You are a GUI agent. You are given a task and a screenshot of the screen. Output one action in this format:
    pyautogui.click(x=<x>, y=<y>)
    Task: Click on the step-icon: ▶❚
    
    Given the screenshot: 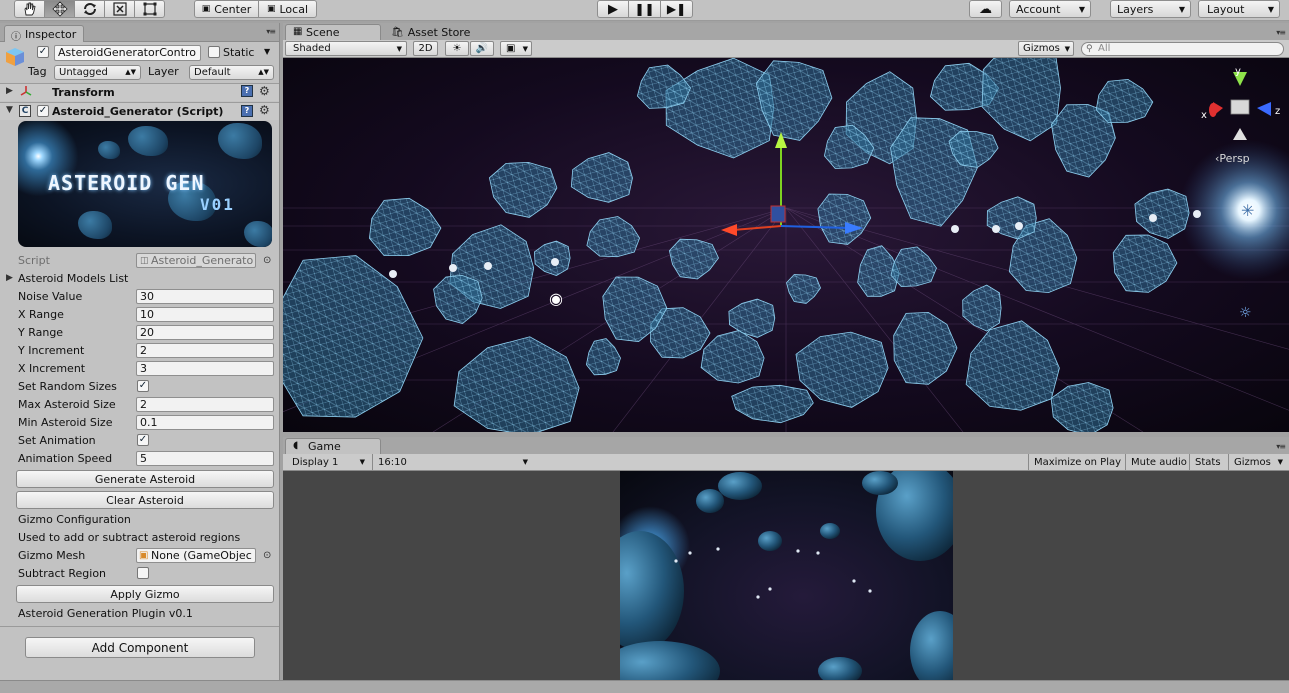 What is the action you would take?
    pyautogui.click(x=676, y=9)
    